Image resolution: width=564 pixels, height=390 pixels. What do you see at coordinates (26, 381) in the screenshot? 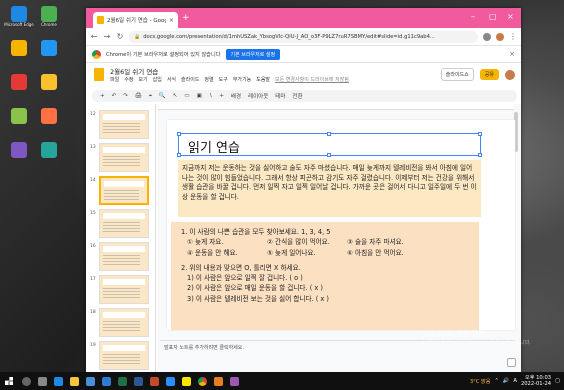
I see `taskbar-search-icon` at bounding box center [26, 381].